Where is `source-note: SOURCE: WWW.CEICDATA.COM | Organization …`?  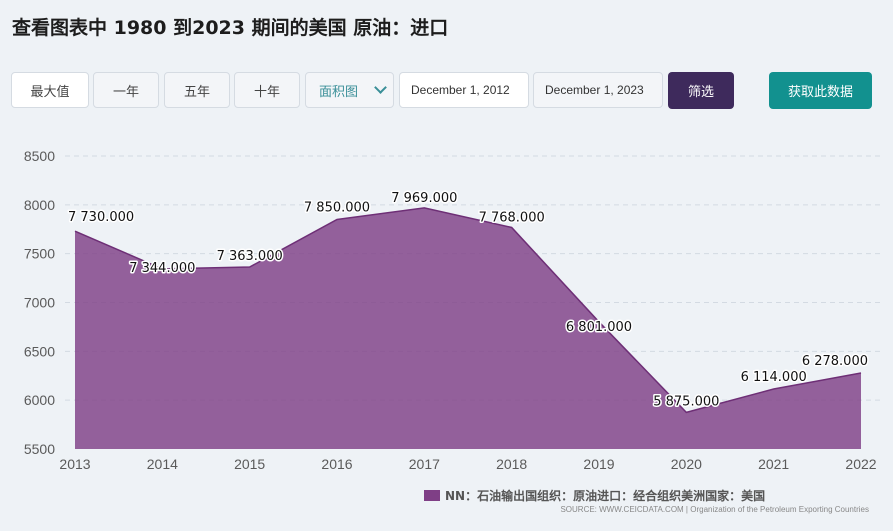
source-note: SOURCE: WWW.CEICDATA.COM | Organization … is located at coordinates (714, 509).